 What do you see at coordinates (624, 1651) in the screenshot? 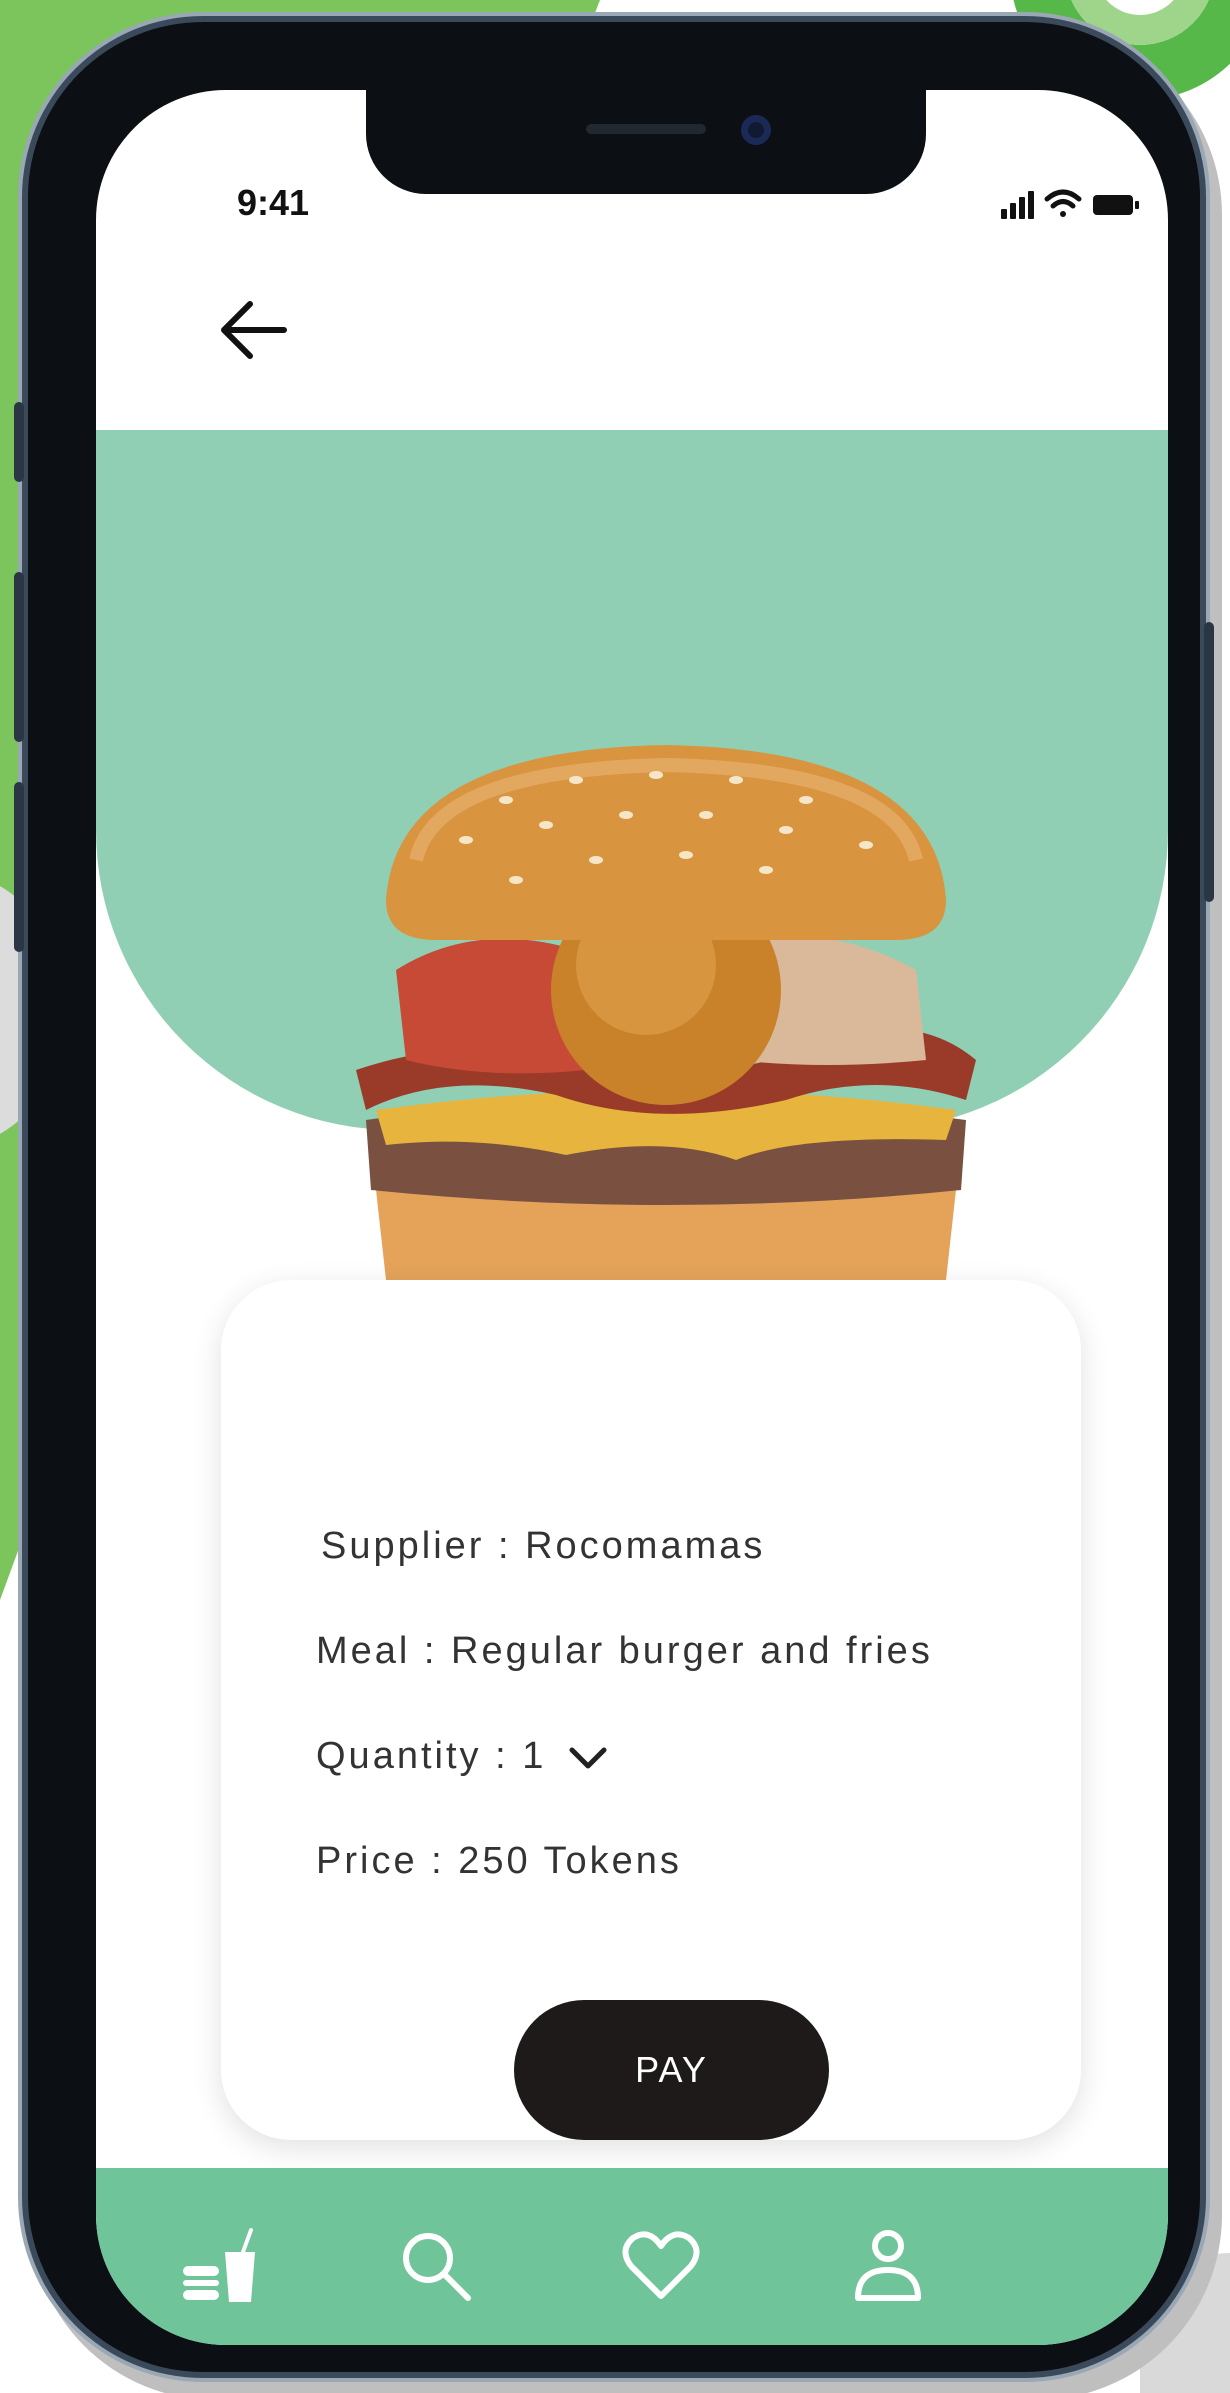
I see `meal-text: Meal : Regular burger and fries` at bounding box center [624, 1651].